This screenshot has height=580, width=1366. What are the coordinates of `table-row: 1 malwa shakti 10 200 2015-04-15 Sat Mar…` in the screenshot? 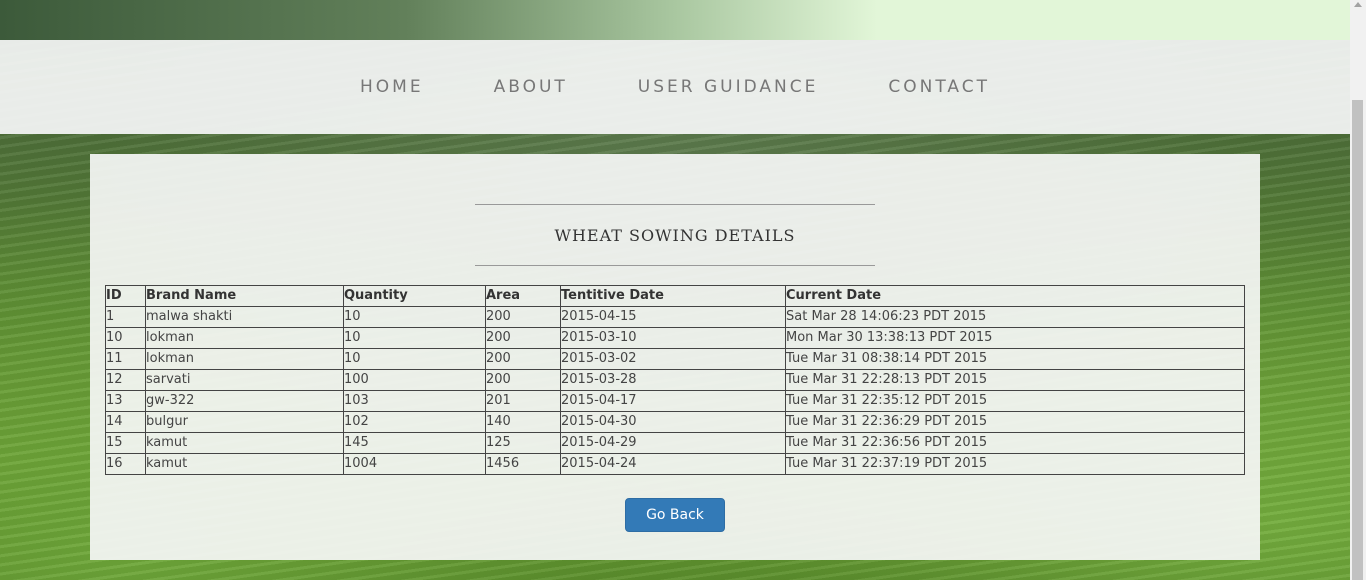 It's located at (675, 317).